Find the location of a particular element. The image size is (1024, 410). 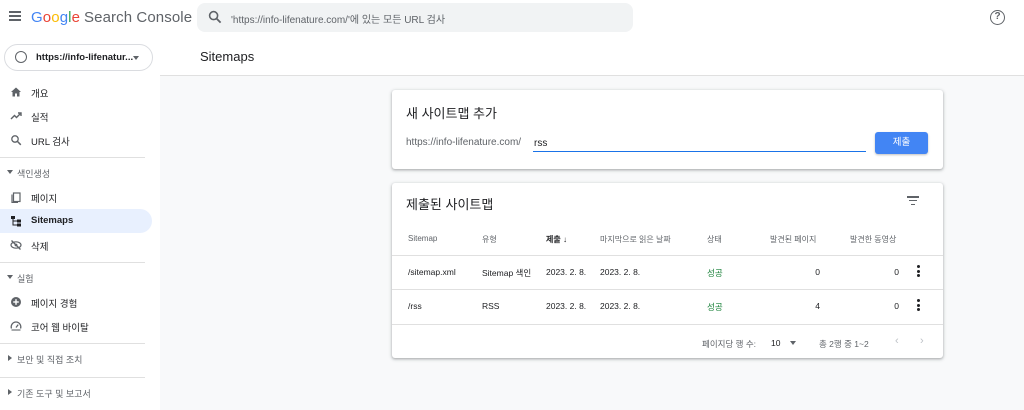

nav-label: 실적 is located at coordinates (40, 118).